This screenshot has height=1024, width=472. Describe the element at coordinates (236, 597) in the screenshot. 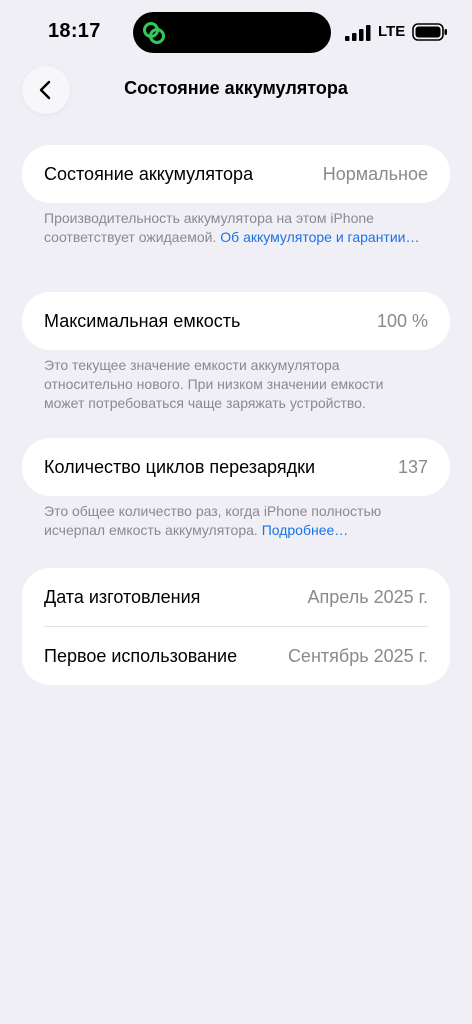

I see `manufacture-date-row: Дата изготовления Апрель 2025 г.` at that location.